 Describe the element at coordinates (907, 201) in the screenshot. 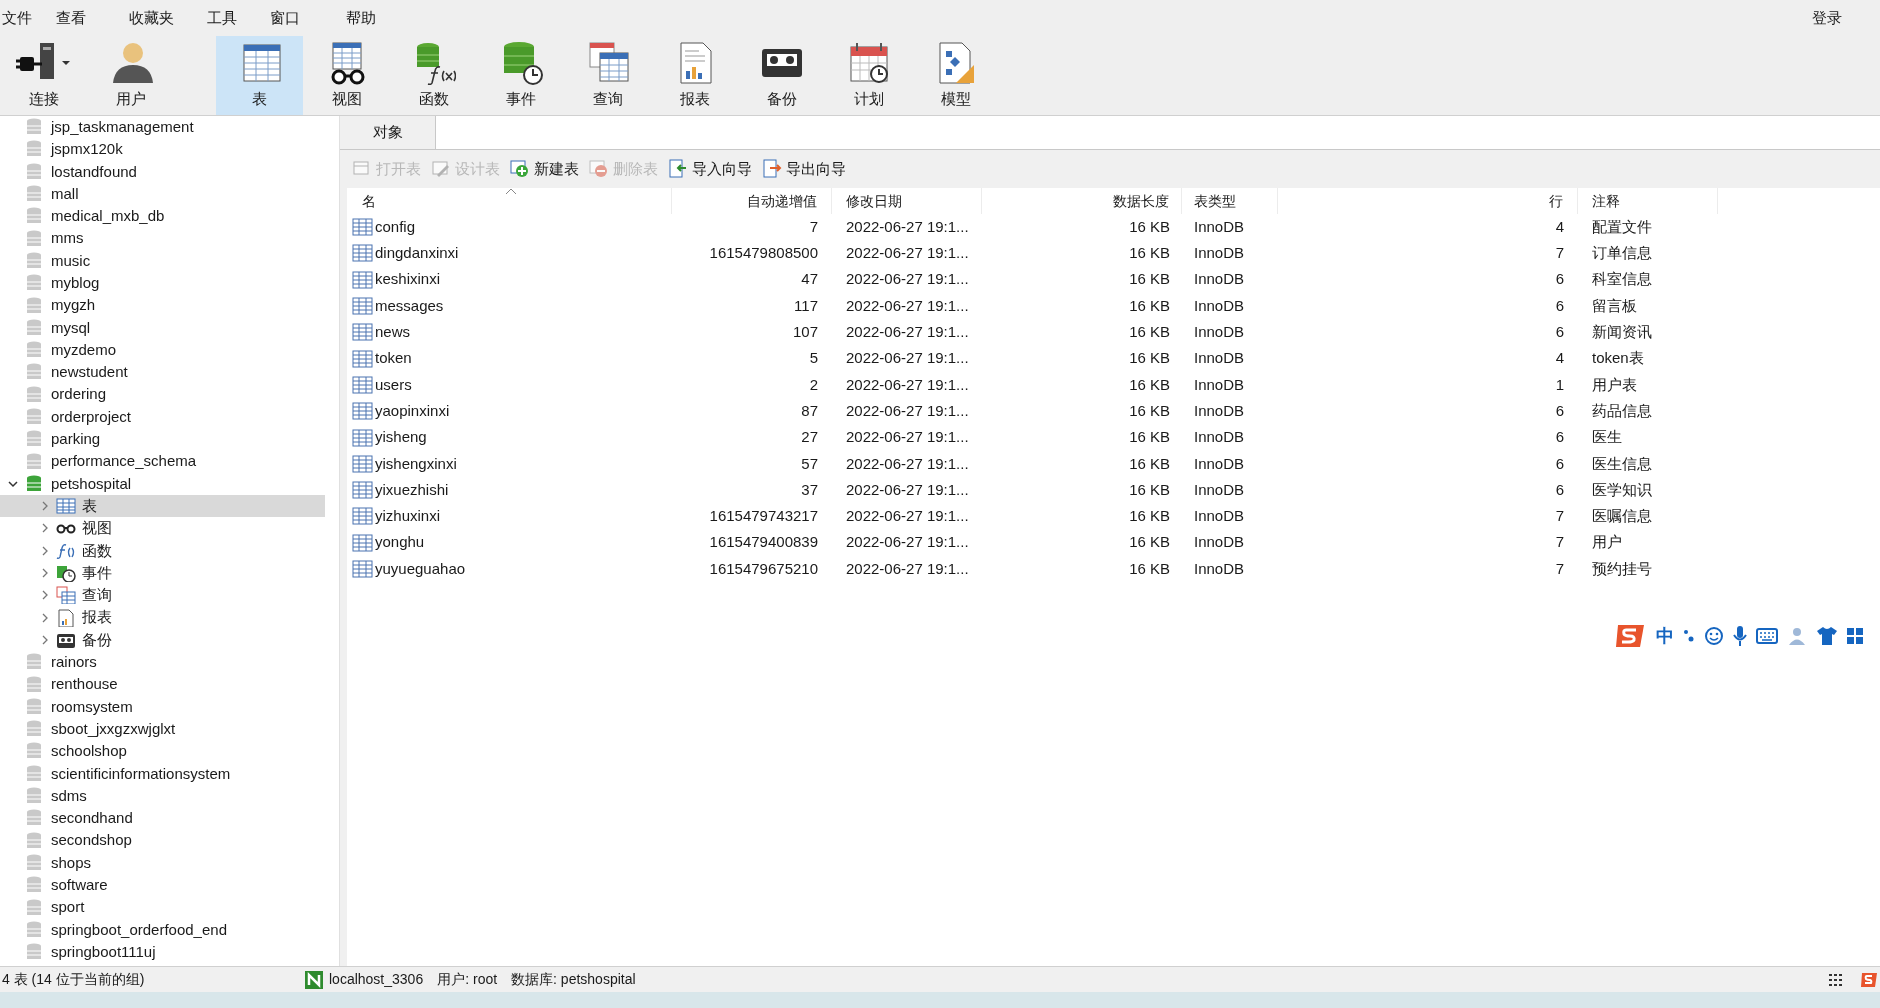

I see `column-header: 修改日期` at that location.